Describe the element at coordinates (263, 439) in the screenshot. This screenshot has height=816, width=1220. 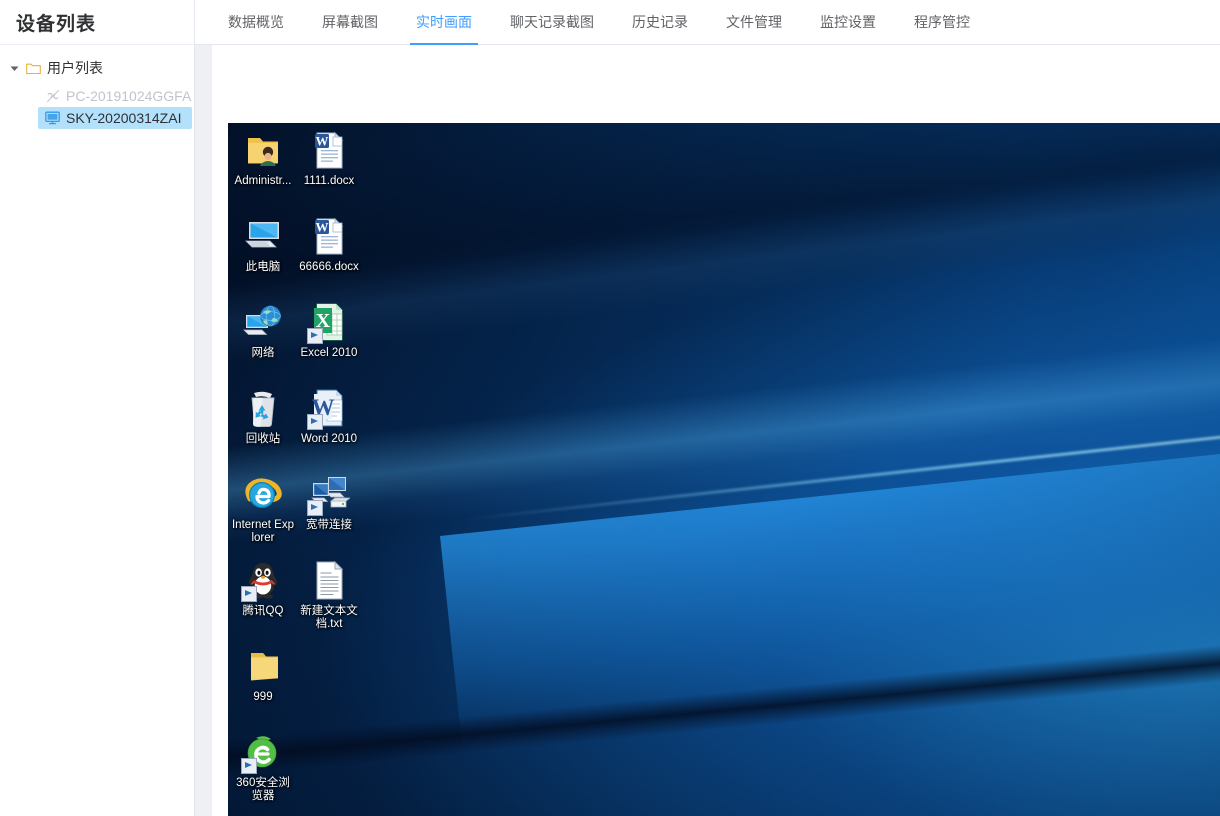
I see `desktop-icon-label: 回收站` at that location.